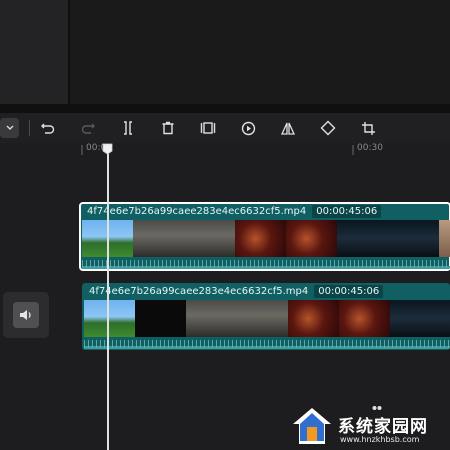  I want to click on timeline-toolbar, so click(225, 128).